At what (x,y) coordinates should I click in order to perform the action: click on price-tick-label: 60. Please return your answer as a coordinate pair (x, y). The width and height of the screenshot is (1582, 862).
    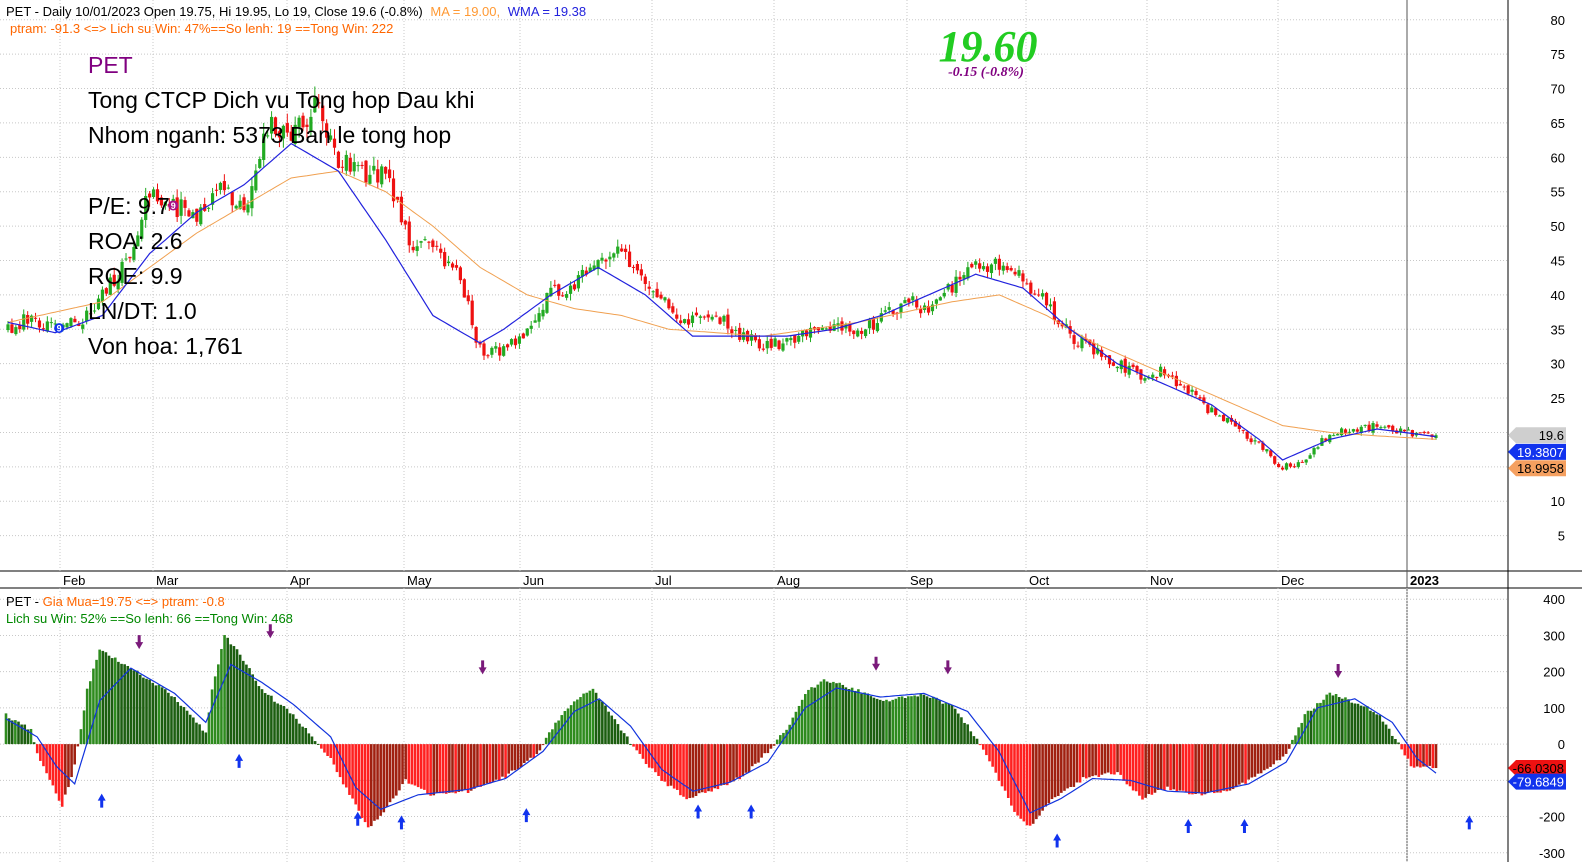
    Looking at the image, I should click on (1558, 157).